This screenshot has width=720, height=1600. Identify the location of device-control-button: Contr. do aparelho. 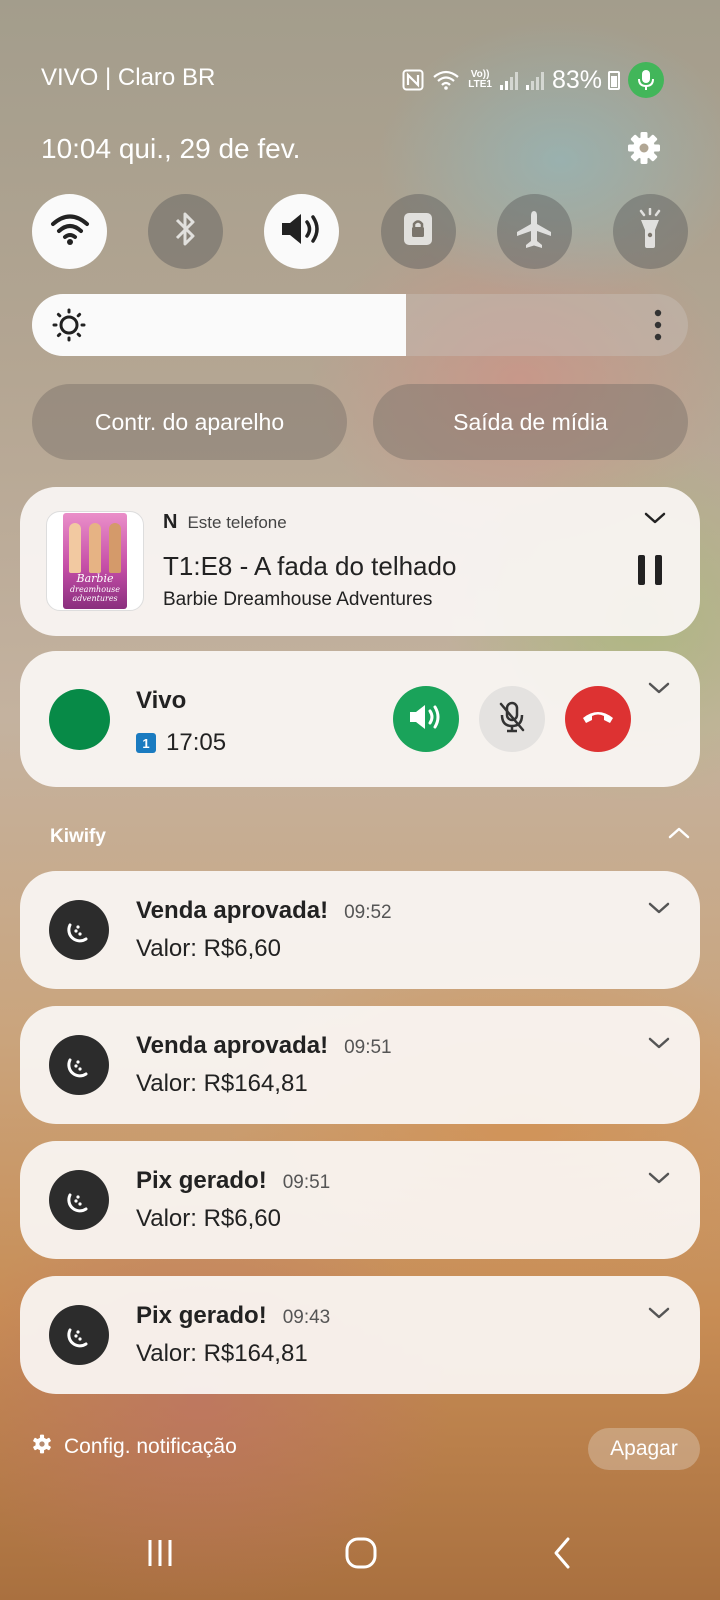
(189, 422).